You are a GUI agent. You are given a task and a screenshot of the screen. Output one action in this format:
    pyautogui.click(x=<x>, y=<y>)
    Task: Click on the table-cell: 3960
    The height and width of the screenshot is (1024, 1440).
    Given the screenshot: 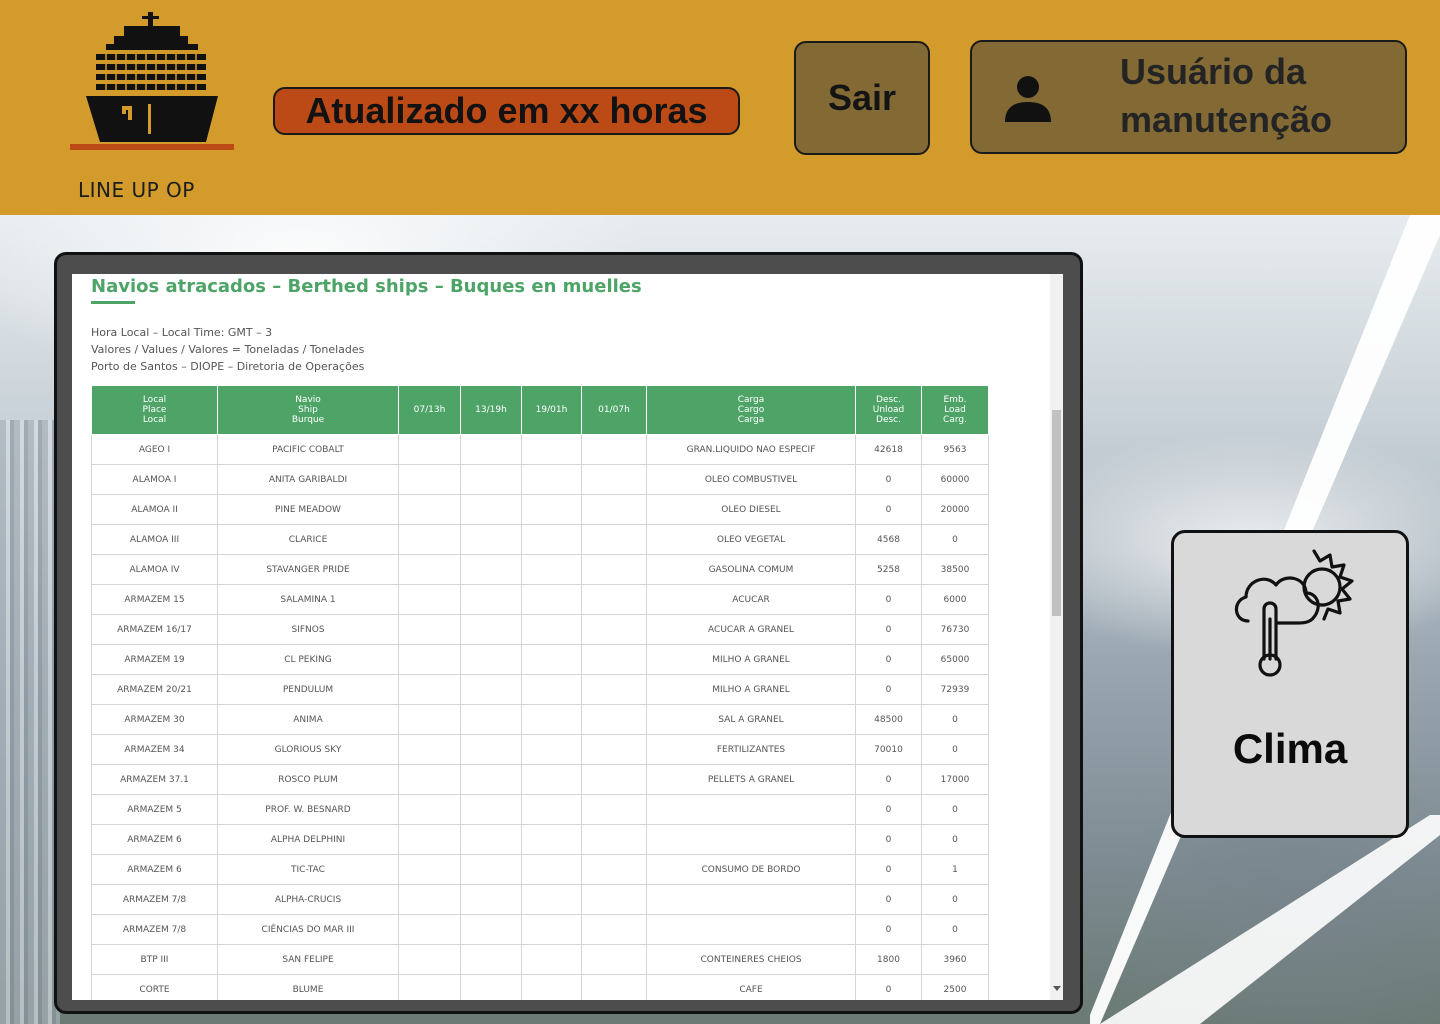 What is the action you would take?
    pyautogui.click(x=955, y=959)
    